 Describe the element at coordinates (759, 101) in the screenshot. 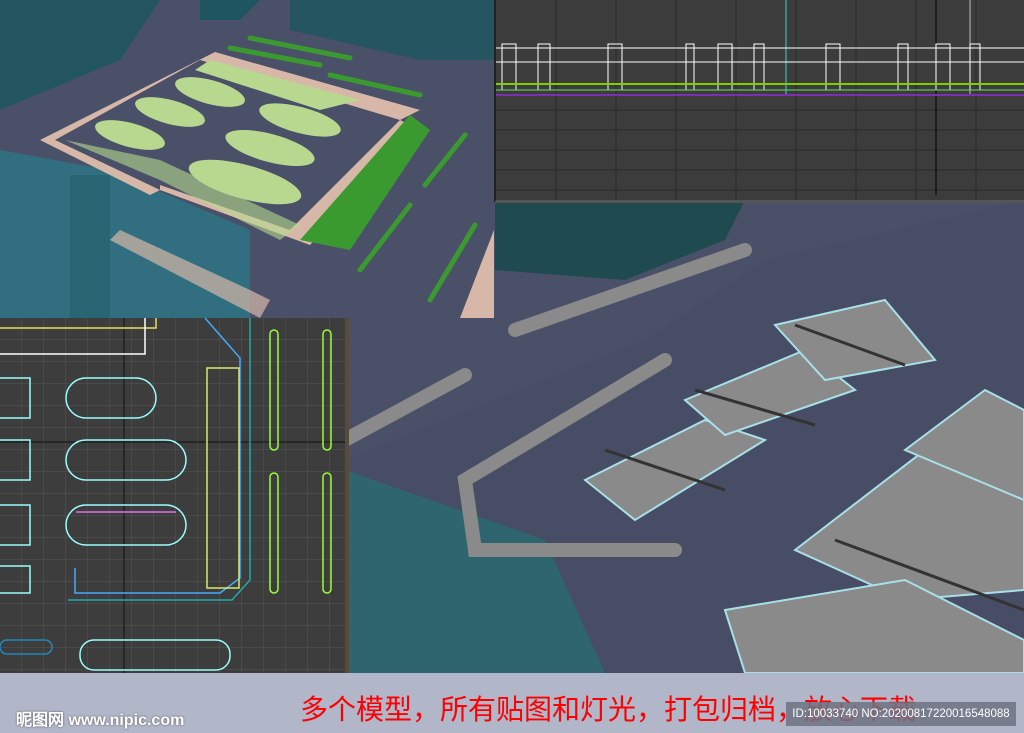

I see `curve-editor-panel` at that location.